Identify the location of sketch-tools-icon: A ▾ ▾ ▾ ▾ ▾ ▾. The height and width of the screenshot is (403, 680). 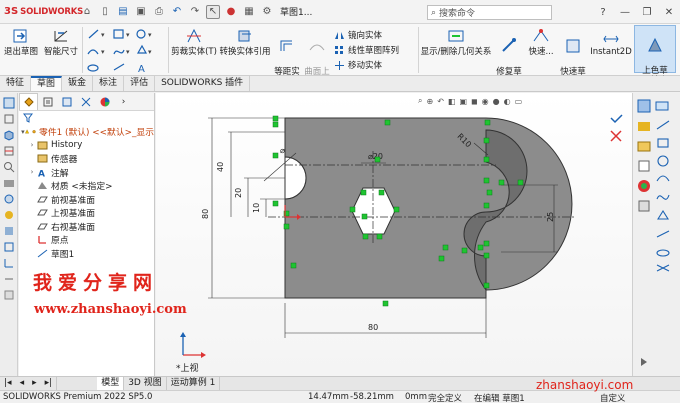
(126, 51).